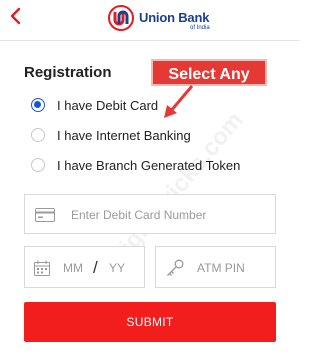 The image size is (320, 357). What do you see at coordinates (121, 18) in the screenshot?
I see `union-bank-logo-mark-icon` at bounding box center [121, 18].